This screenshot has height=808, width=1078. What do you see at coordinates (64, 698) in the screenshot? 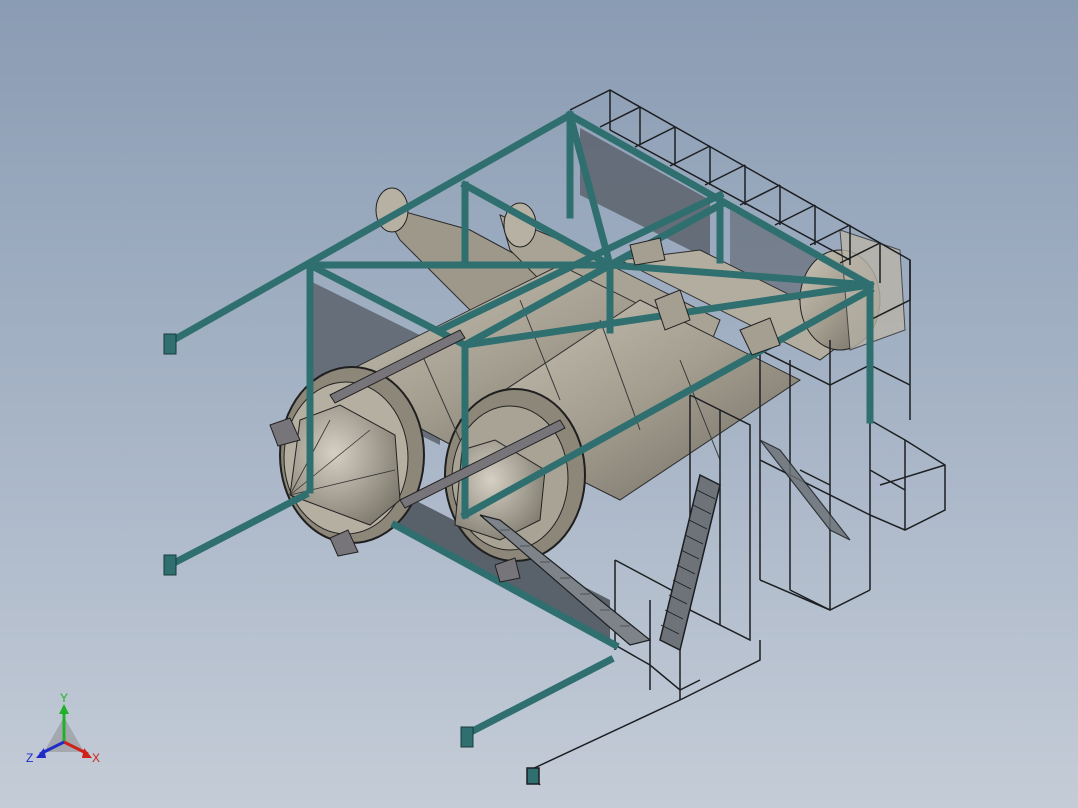
I see `y-axis-label: Y` at bounding box center [64, 698].